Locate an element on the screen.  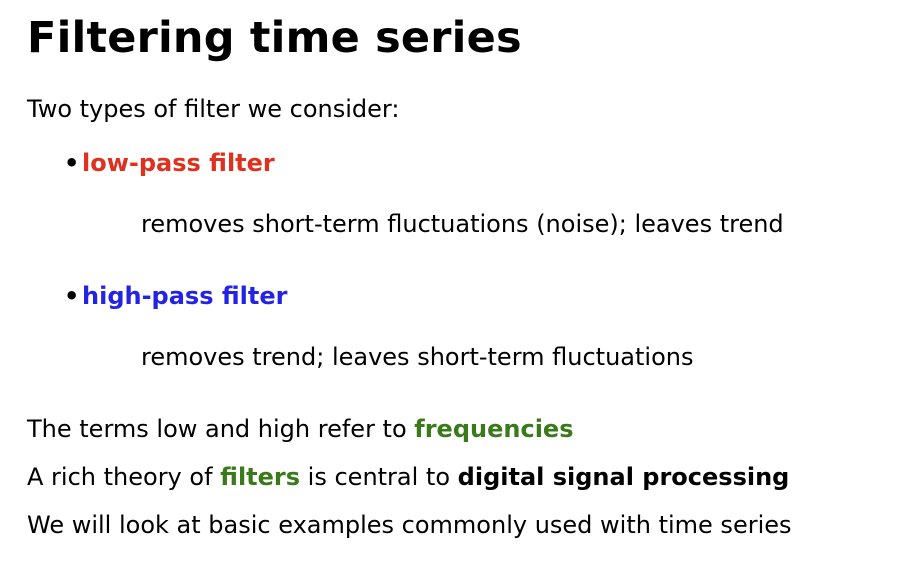
bullet-item-high-pass: • high-pass filter is located at coordinates (175, 296).